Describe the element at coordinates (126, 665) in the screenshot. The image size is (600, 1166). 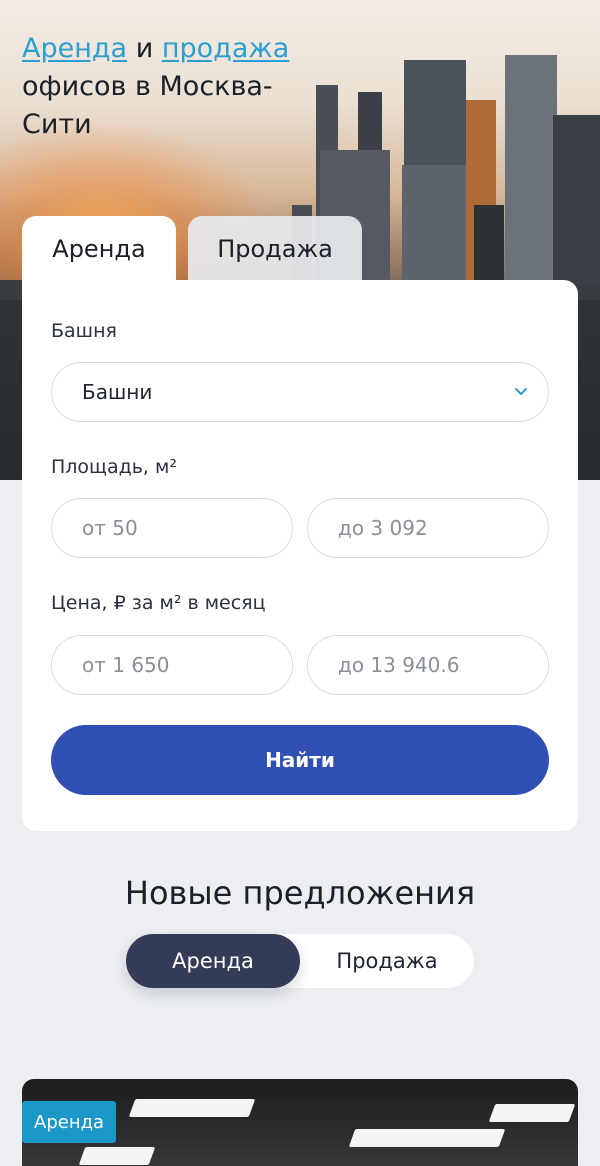
I see `price-from-placeholder: от 1 650` at that location.